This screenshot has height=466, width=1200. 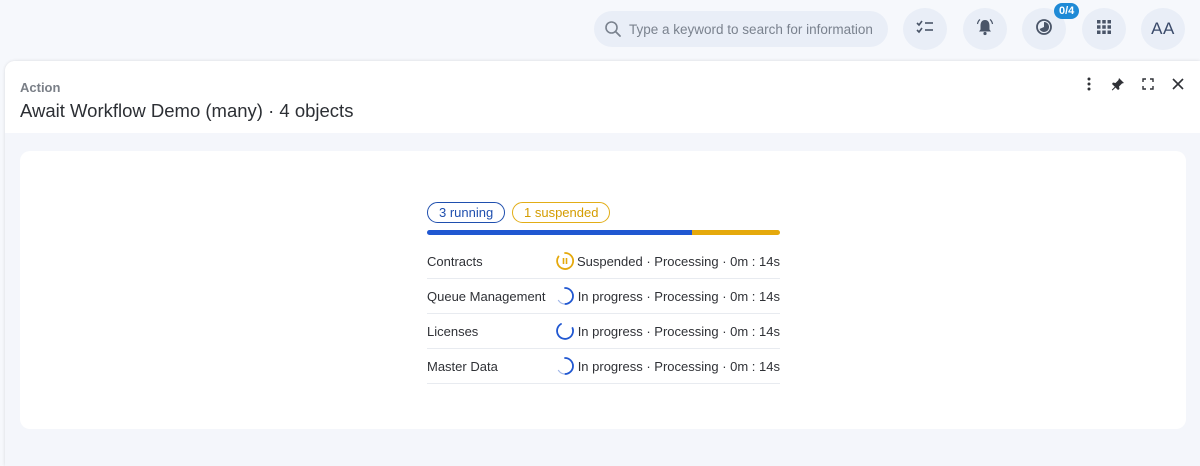 I want to click on suspended-icon, so click(x=565, y=261).